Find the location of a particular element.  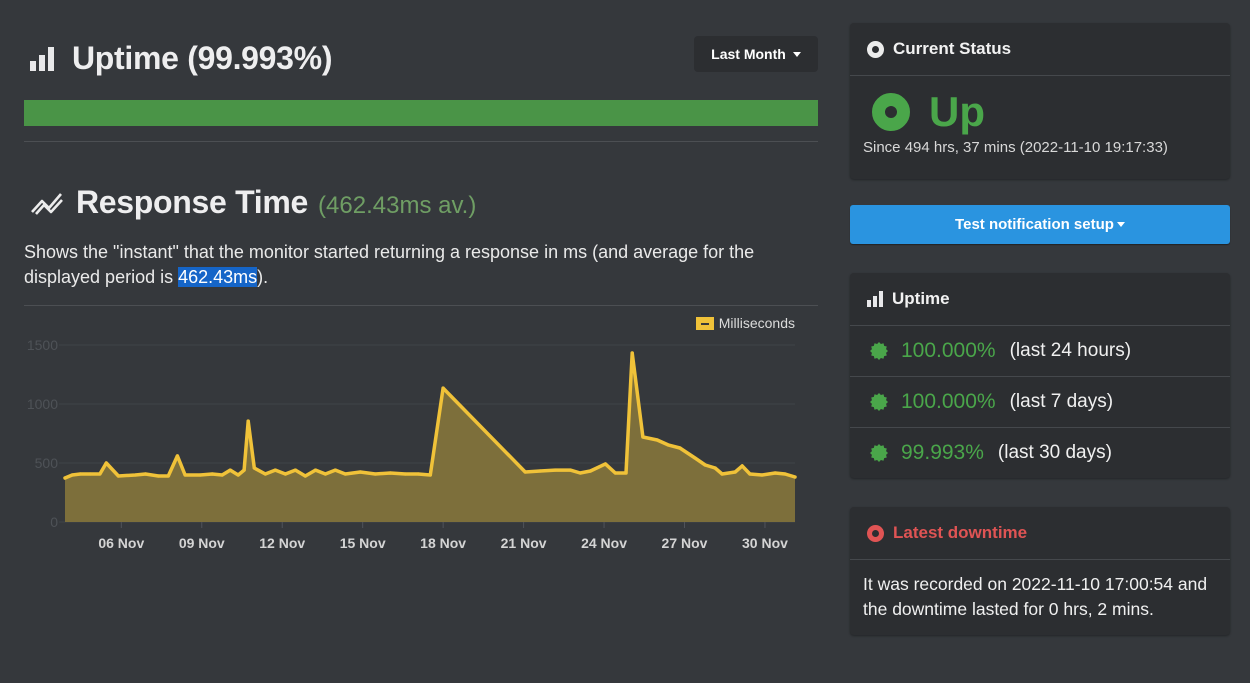

average-response-label: (462.43ms av.) is located at coordinates (397, 205).